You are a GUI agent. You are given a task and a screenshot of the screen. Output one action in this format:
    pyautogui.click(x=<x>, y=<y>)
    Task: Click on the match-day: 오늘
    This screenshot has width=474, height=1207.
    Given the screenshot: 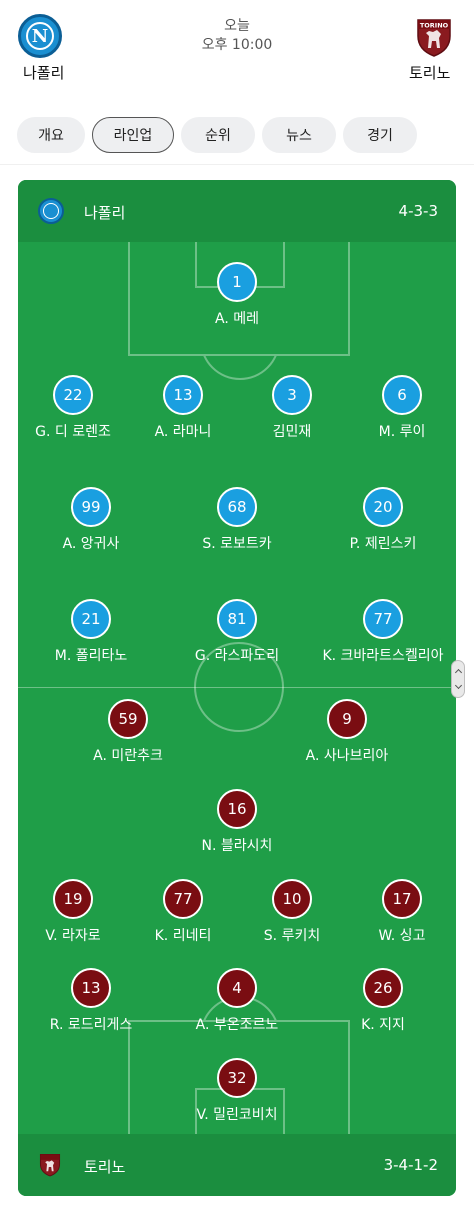 What is the action you would take?
    pyautogui.click(x=237, y=26)
    